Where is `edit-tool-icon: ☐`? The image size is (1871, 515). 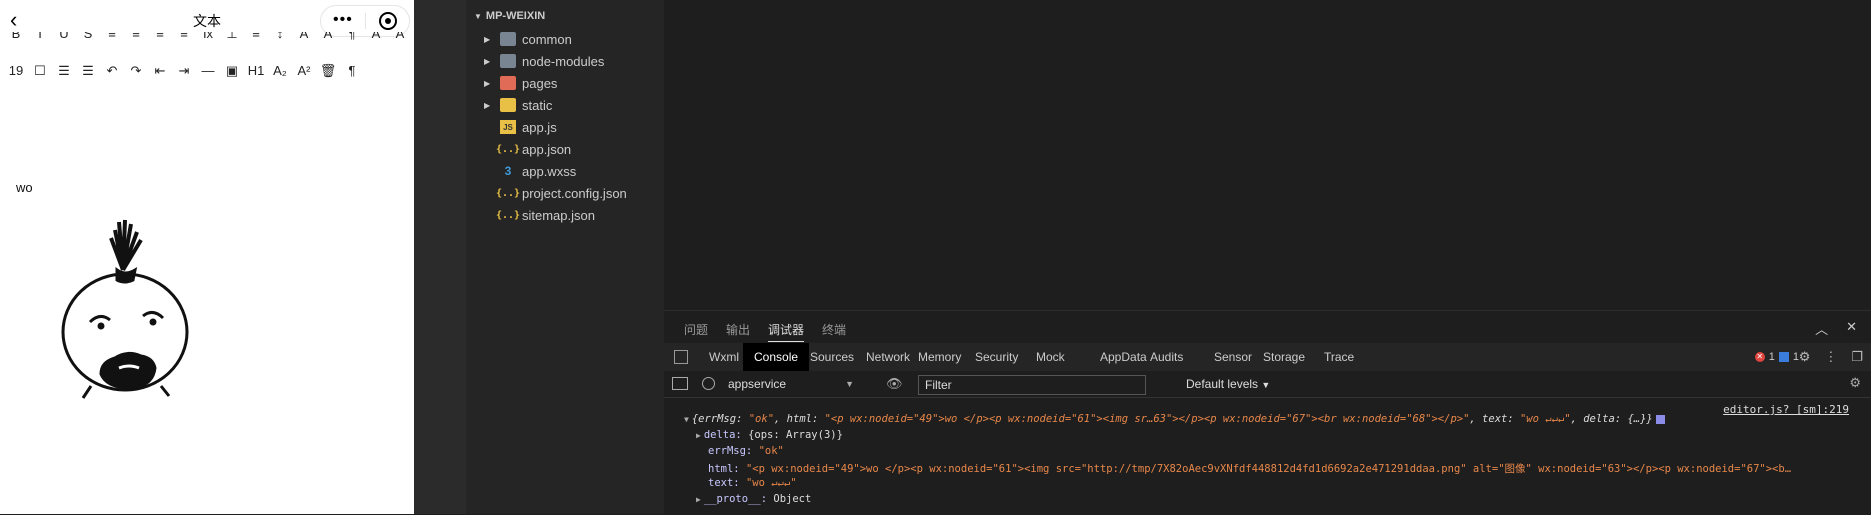
edit-tool-icon: ☐ is located at coordinates (40, 71).